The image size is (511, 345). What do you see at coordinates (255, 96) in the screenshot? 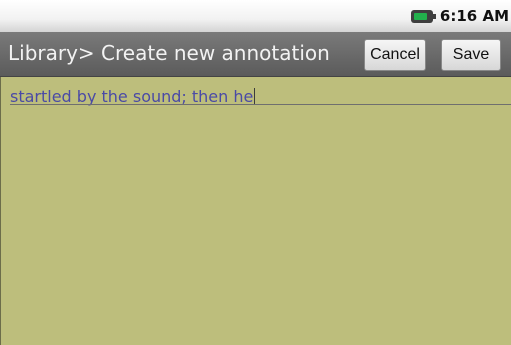
I see `text-cursor` at bounding box center [255, 96].